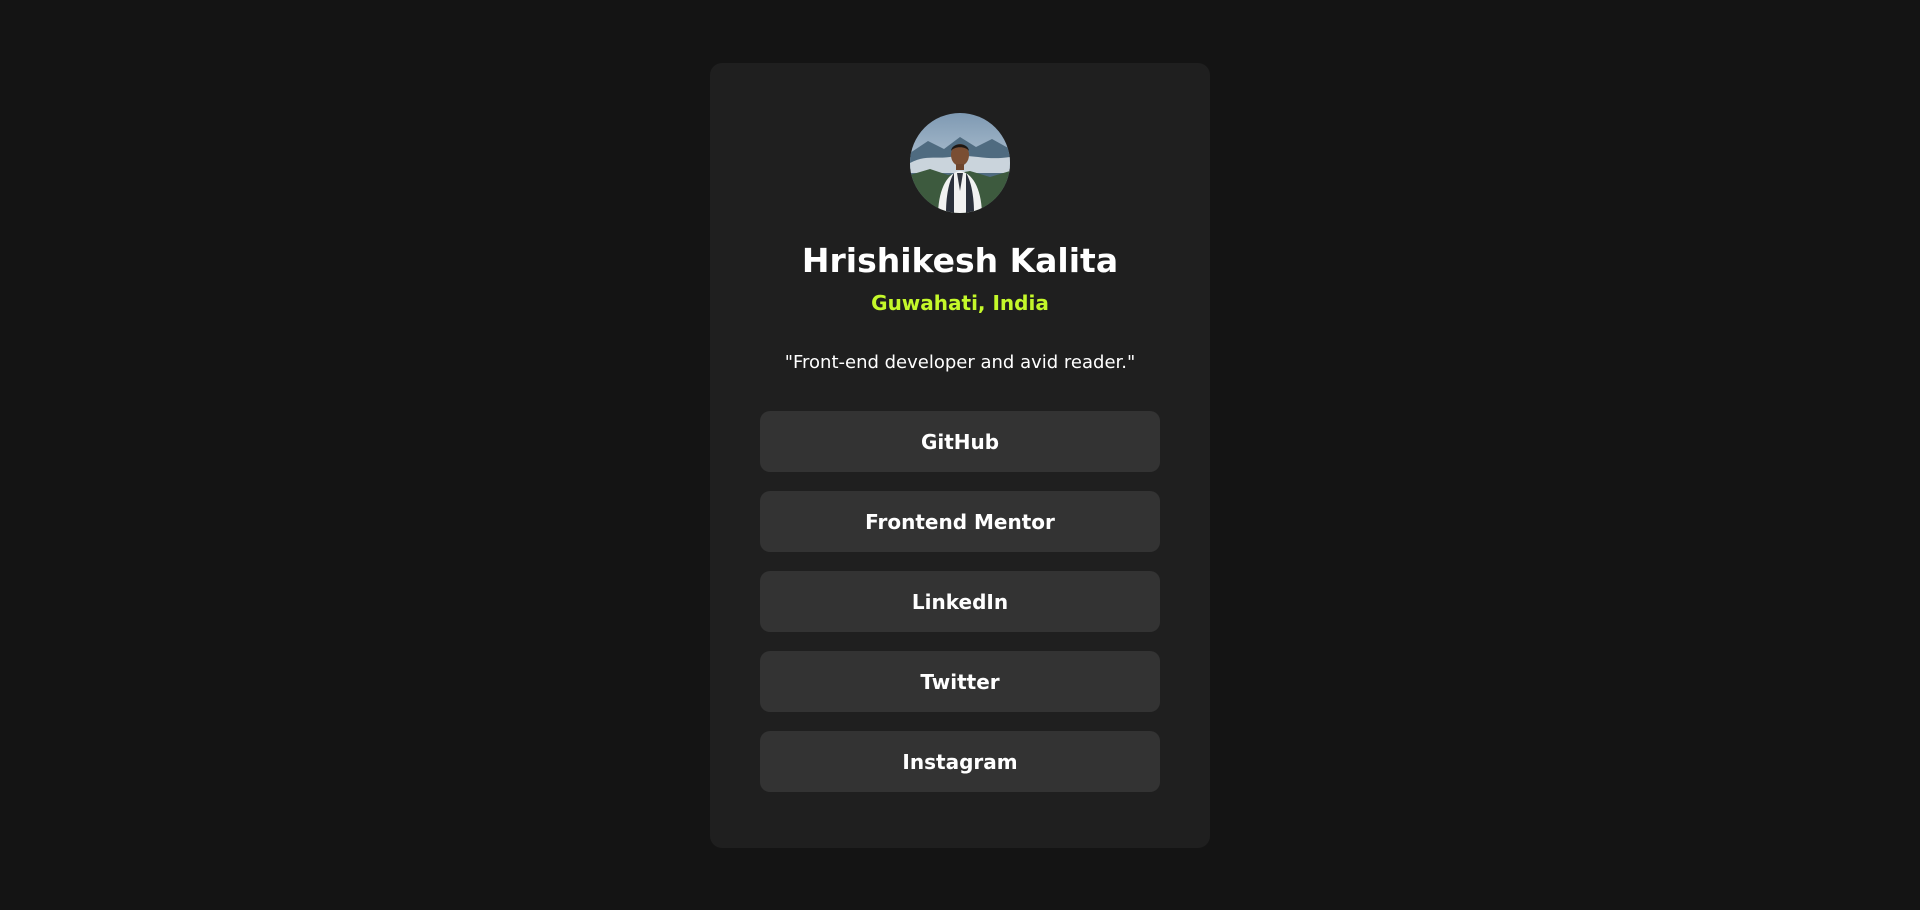 Image resolution: width=1920 pixels, height=910 pixels. What do you see at coordinates (960, 260) in the screenshot?
I see `profile-name: Hrishikesh Kalita` at bounding box center [960, 260].